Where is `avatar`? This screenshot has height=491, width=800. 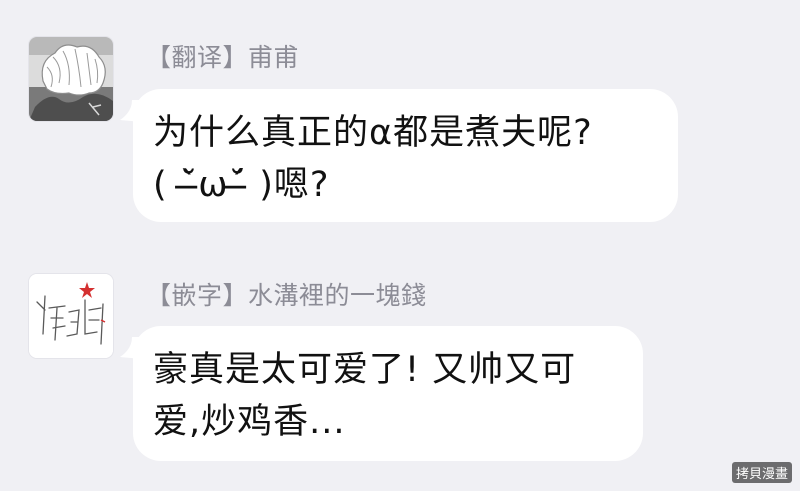 avatar is located at coordinates (71, 316).